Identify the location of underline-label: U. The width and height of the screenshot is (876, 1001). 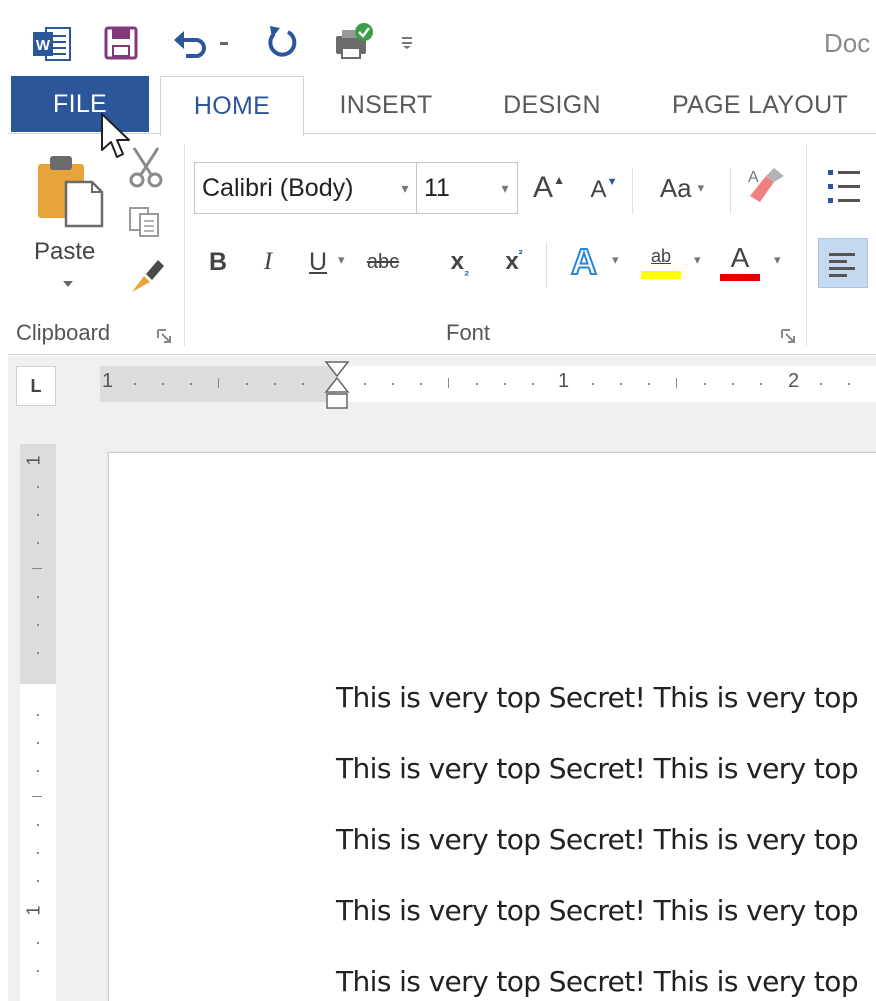
(318, 261).